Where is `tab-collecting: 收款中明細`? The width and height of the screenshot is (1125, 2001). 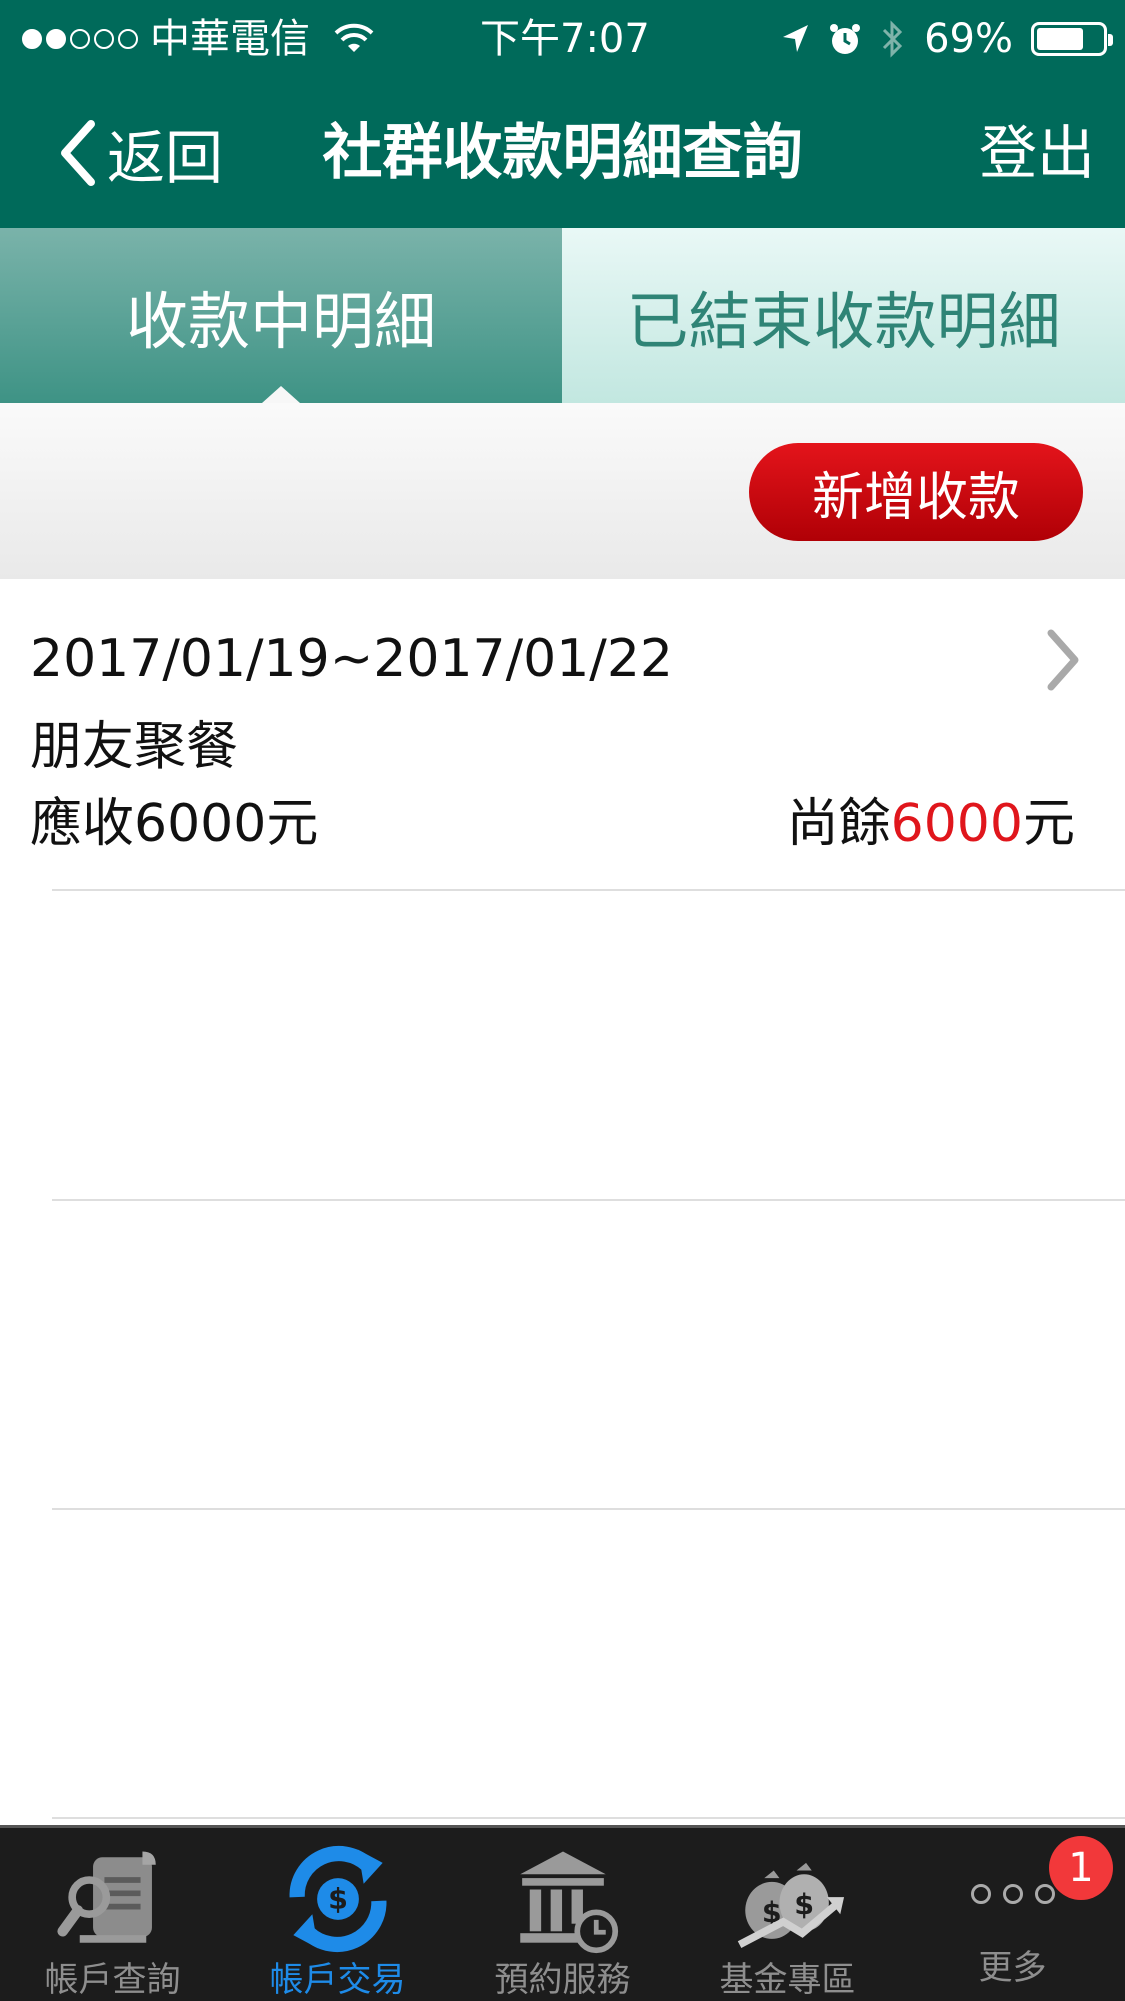
tab-collecting: 收款中明細 is located at coordinates (281, 315).